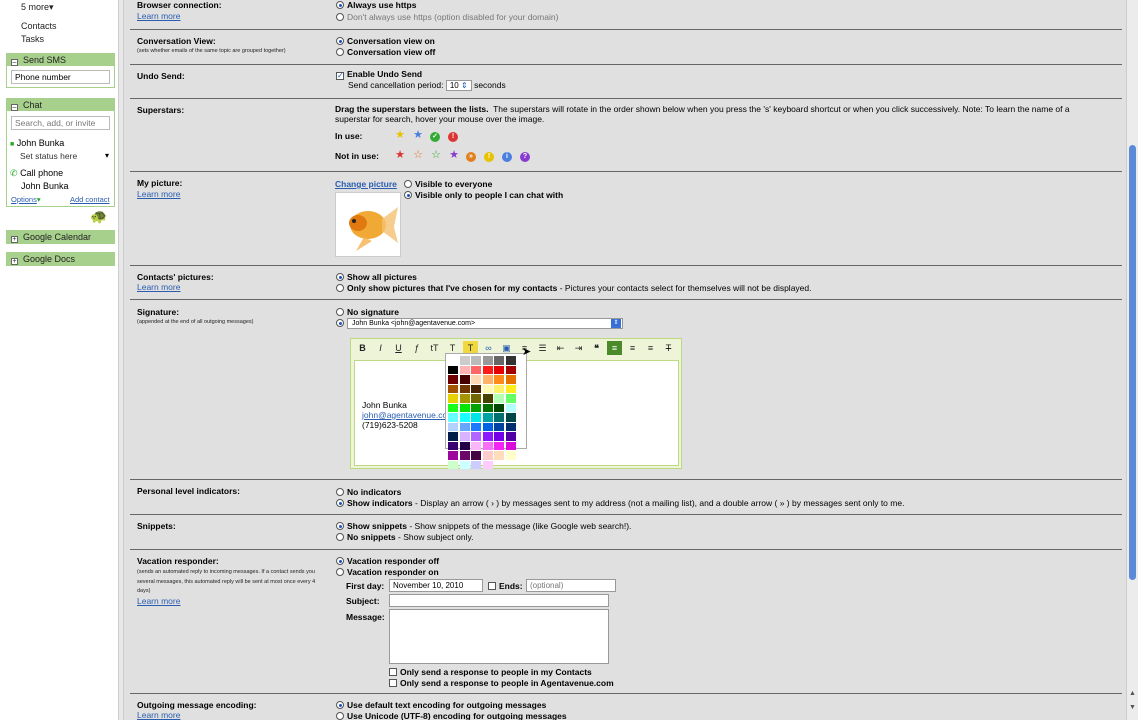  Describe the element at coordinates (385, 52) in the screenshot. I see `conversation-off-option: Conversation view off` at that location.